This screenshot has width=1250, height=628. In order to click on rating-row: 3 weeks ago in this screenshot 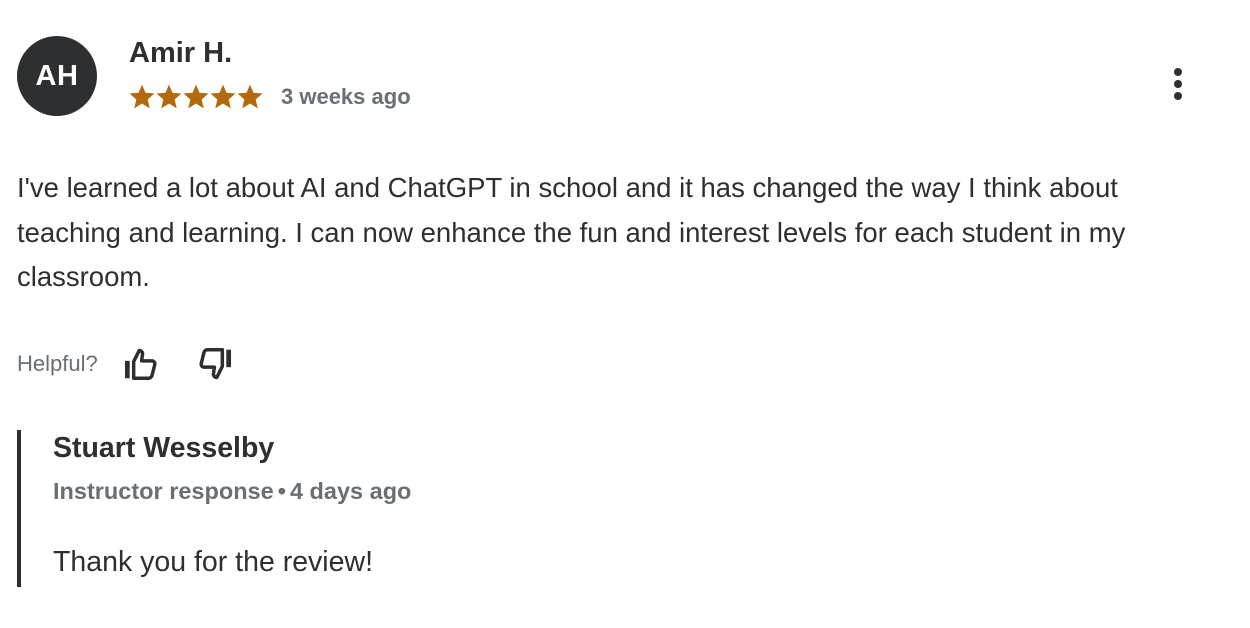, I will do `click(270, 97)`.